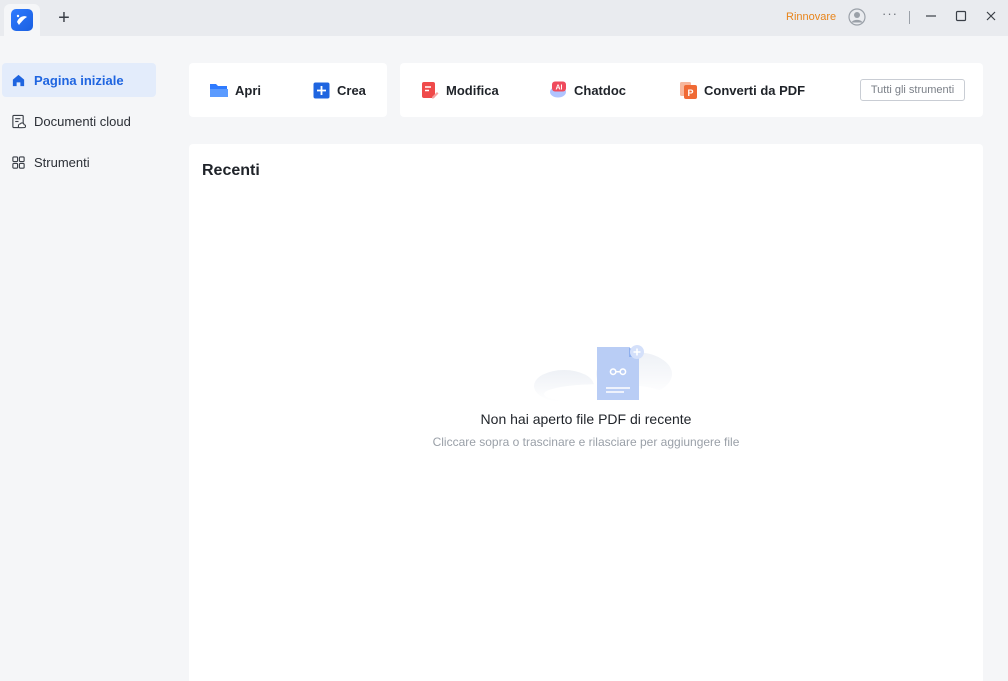  Describe the element at coordinates (504, 18) in the screenshot. I see `title-bar: + Rinnovare ···` at that location.